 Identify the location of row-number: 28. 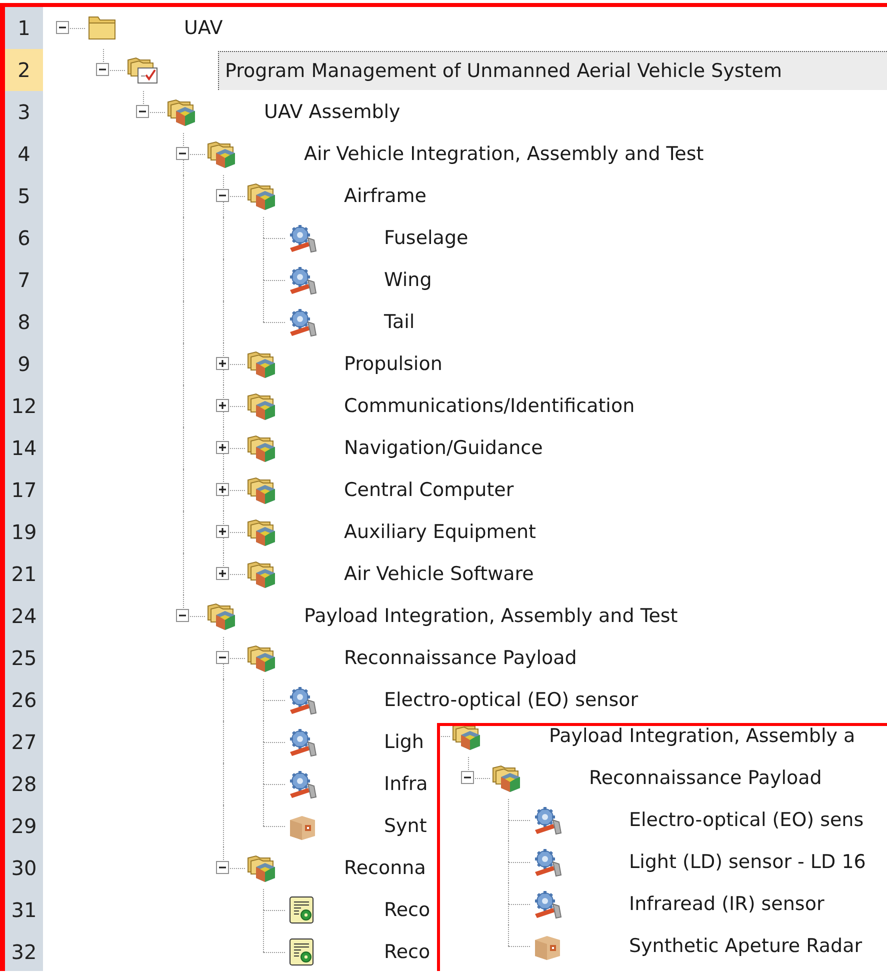
(24, 784).